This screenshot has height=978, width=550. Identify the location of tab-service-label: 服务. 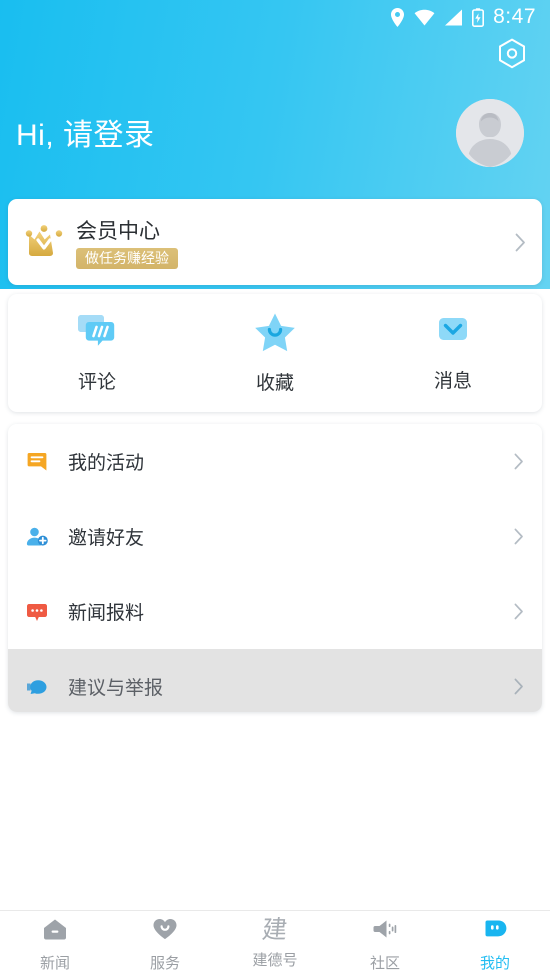
(164, 963).